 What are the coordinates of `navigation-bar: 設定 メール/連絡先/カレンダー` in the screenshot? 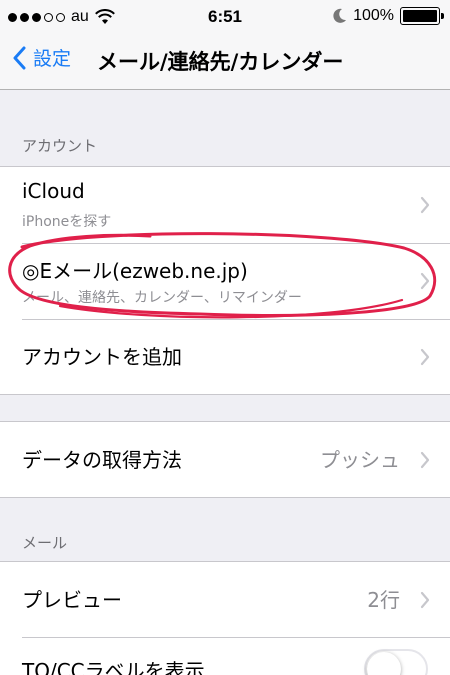 It's located at (225, 62).